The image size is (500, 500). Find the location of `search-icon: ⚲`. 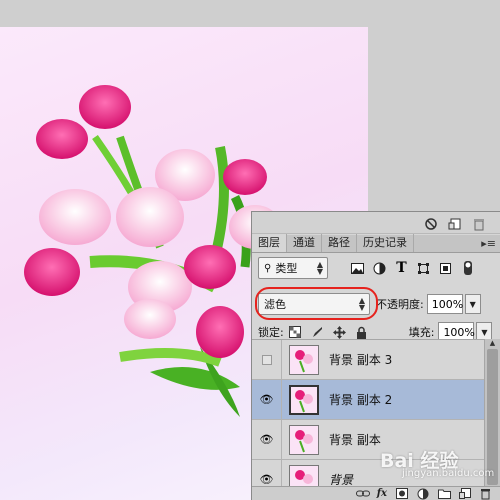

search-icon: ⚲ is located at coordinates (268, 268).